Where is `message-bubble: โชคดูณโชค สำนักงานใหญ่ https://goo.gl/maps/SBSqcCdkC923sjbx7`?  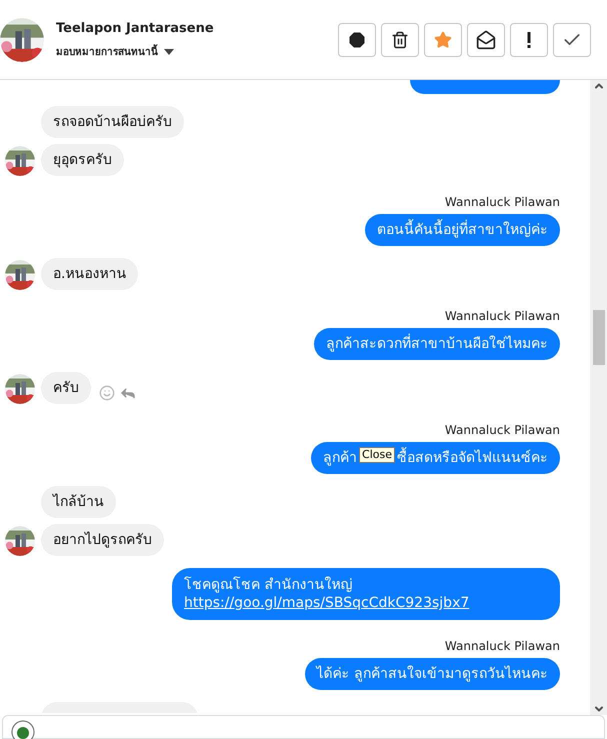 message-bubble: โชคดูณโชค สำนักงานใหญ่ https://goo.gl/maps/SBSqcCdkC923sjbx7 is located at coordinates (366, 594).